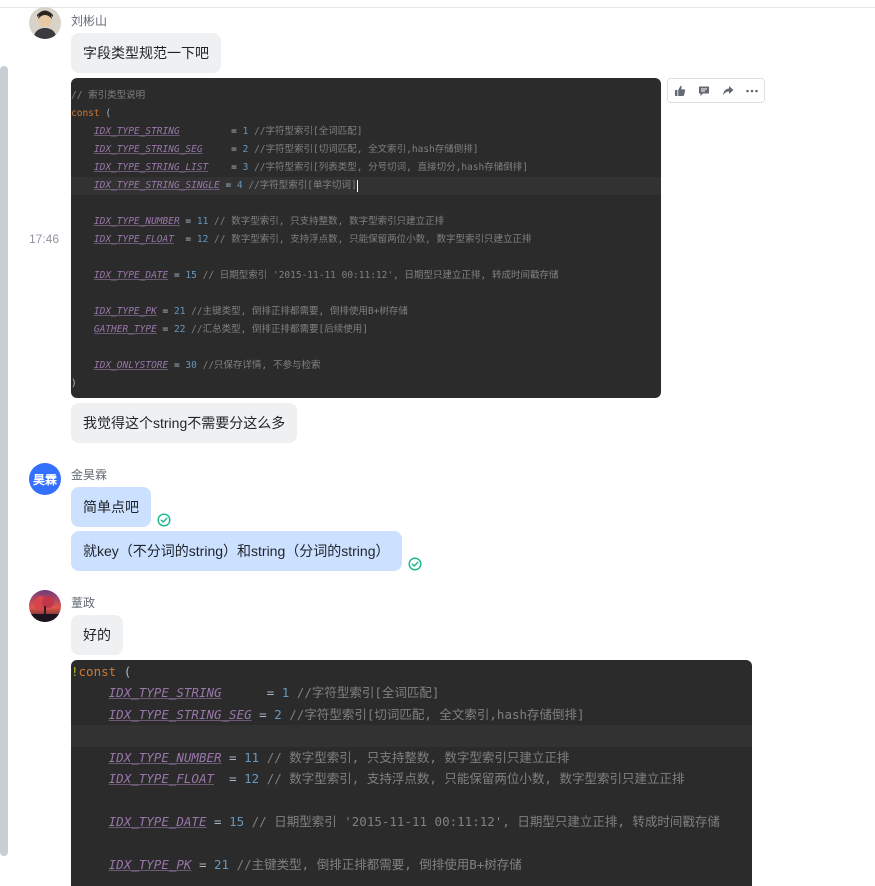 This screenshot has width=875, height=886. Describe the element at coordinates (411, 736) in the screenshot. I see `code-line-highlighted` at that location.